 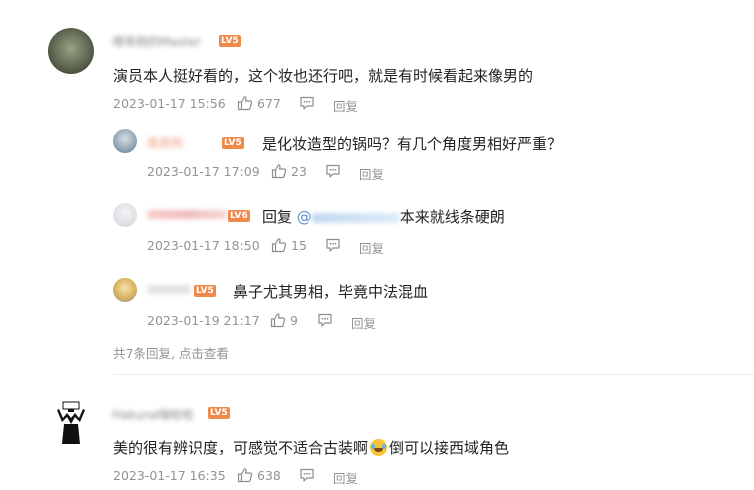 I want to click on avatar-figure-icon, so click(x=71, y=422).